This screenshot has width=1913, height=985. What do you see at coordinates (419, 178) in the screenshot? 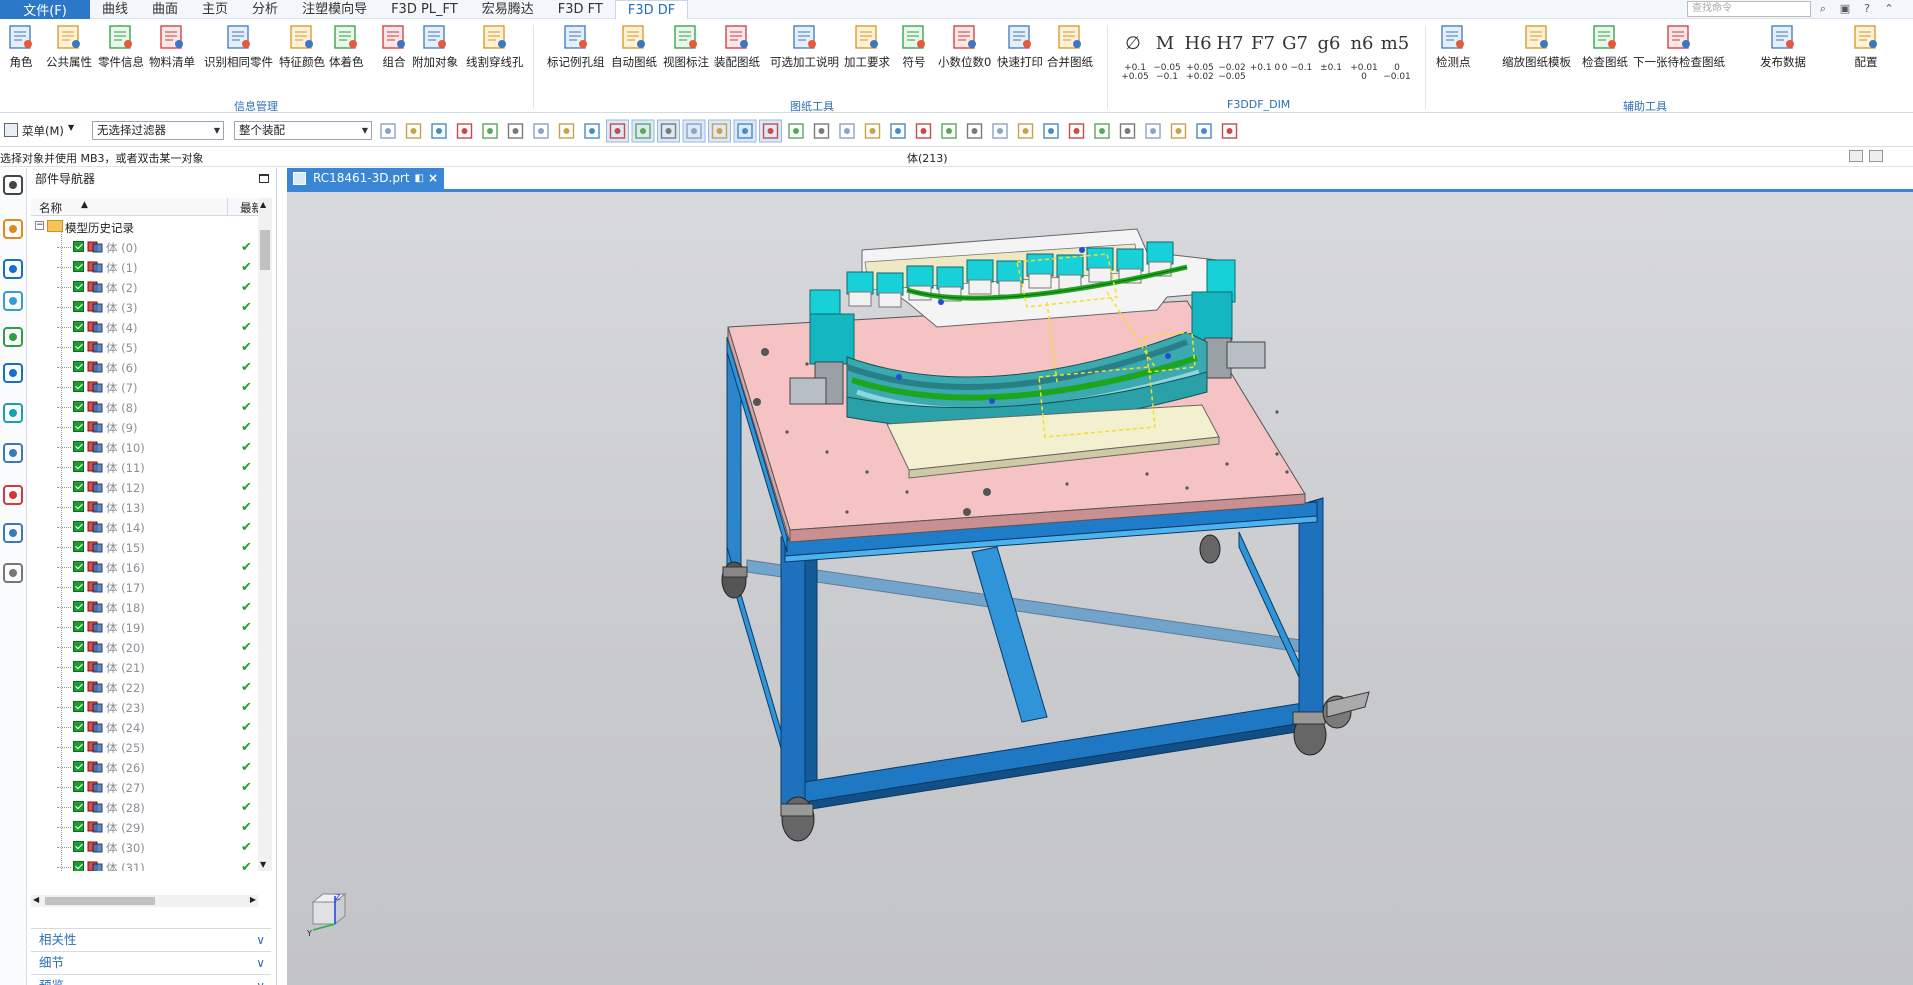
I see `pin-icon: ◧` at bounding box center [419, 178].